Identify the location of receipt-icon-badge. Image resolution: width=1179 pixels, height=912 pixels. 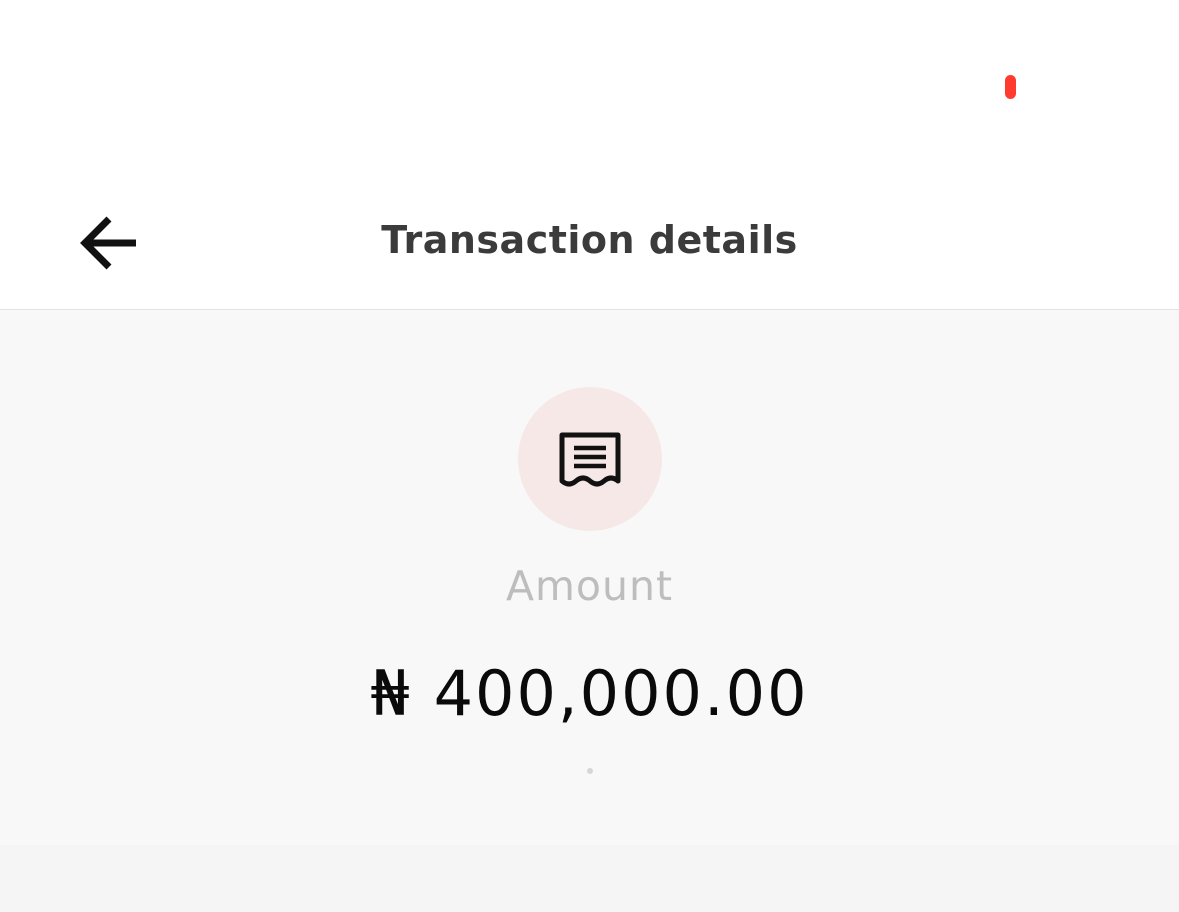
(590, 459).